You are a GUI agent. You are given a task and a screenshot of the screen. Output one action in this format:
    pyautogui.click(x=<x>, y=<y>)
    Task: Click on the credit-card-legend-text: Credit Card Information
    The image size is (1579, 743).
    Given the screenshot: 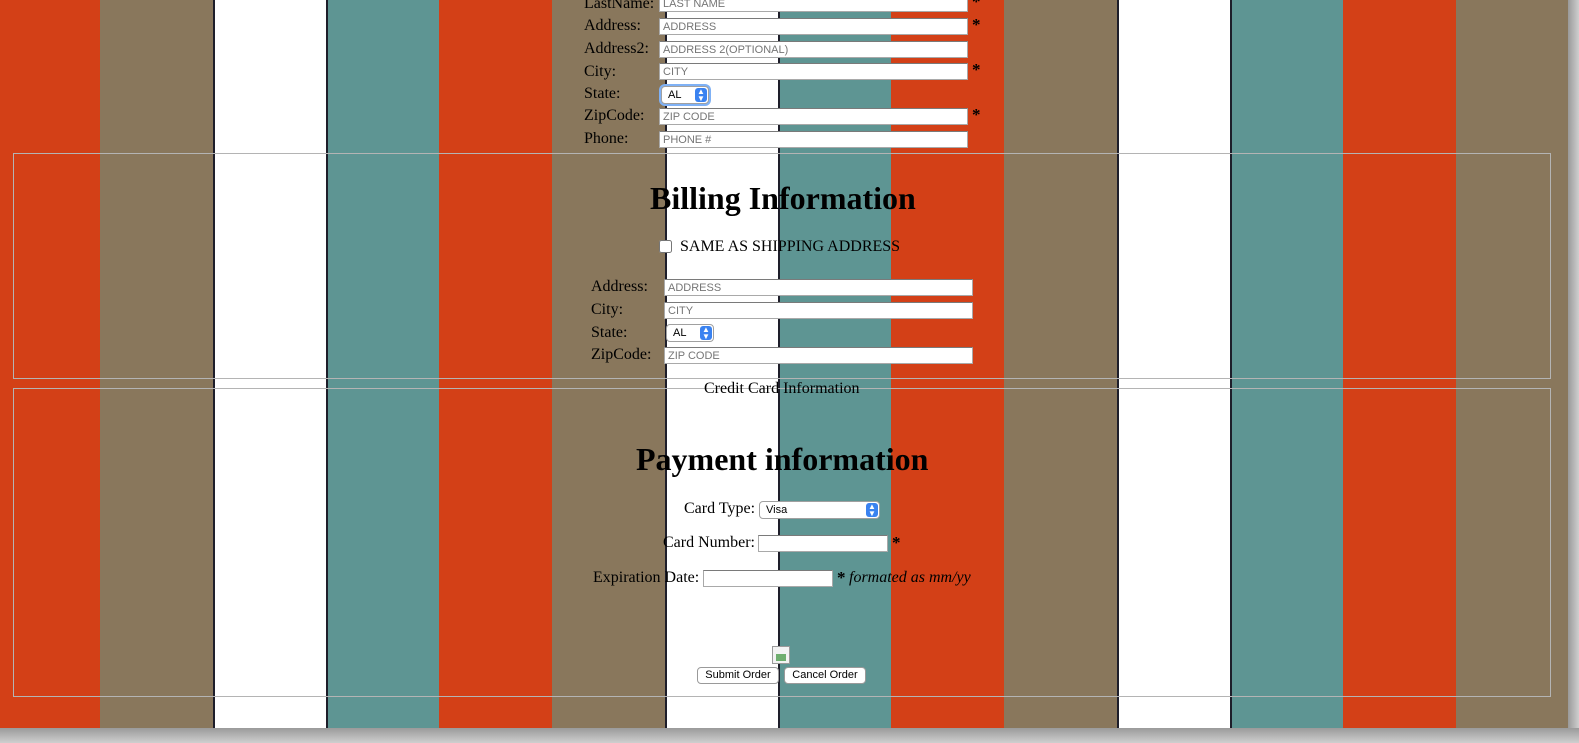 What is the action you would take?
    pyautogui.click(x=782, y=388)
    